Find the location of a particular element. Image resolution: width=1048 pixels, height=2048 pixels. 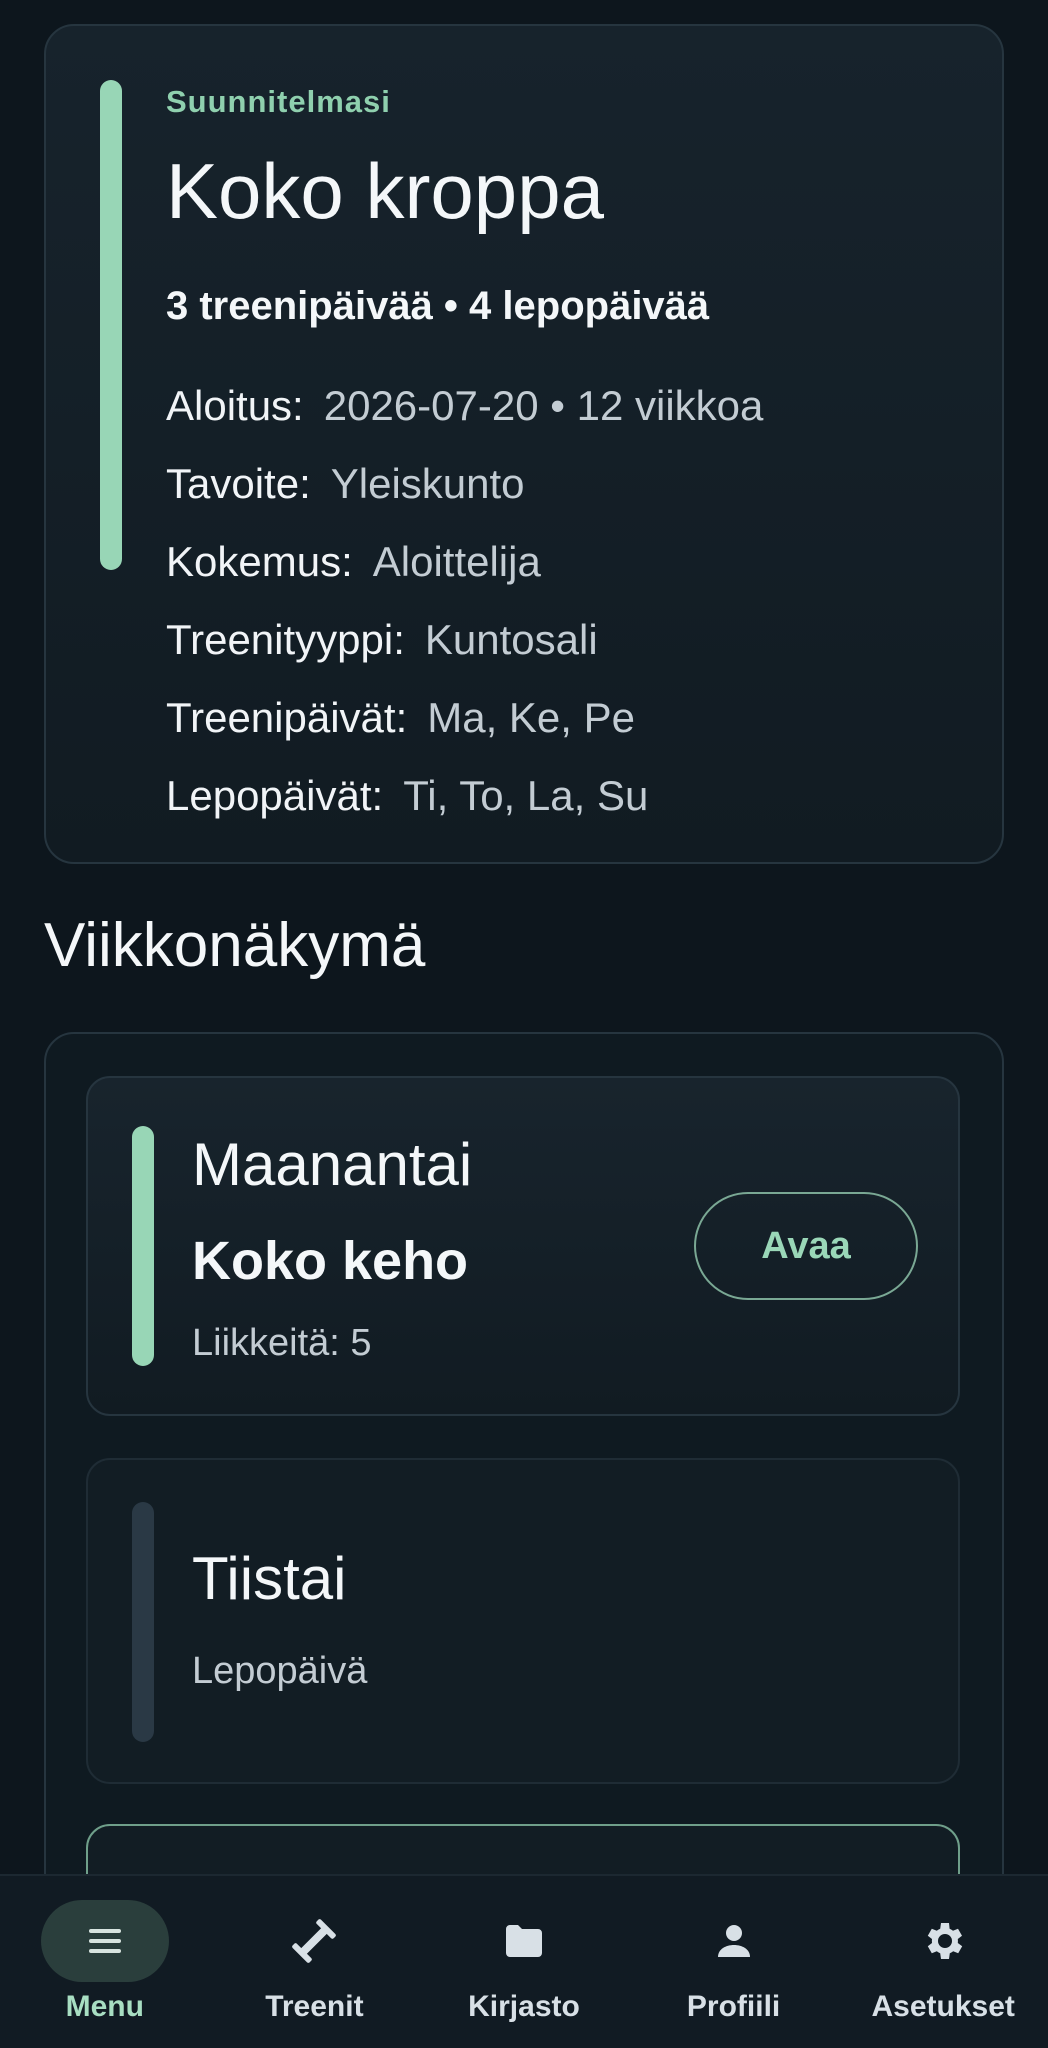

nav-label: Asetukset is located at coordinates (943, 2006).